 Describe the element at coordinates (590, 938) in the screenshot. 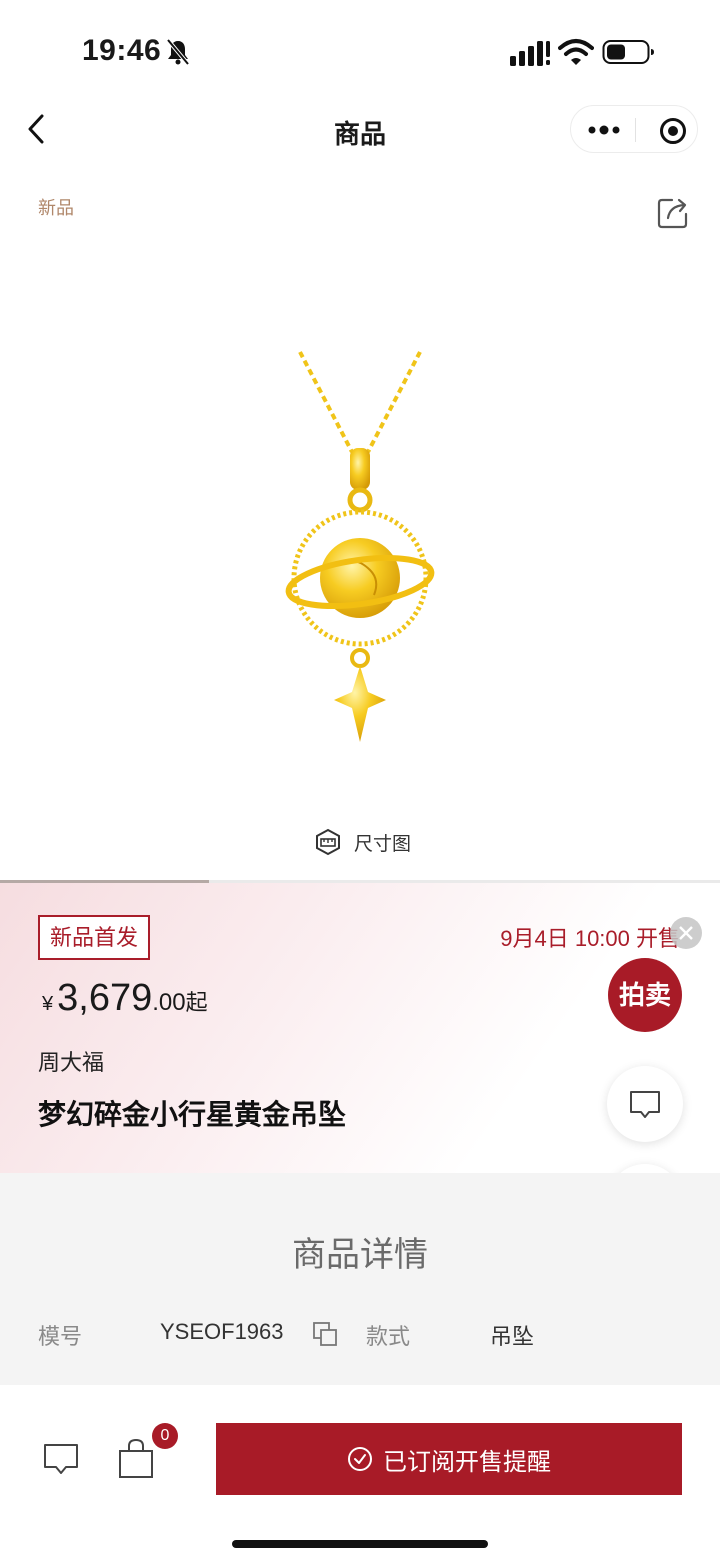

I see `sale-start-time: 9月4日 10:00 开售` at that location.